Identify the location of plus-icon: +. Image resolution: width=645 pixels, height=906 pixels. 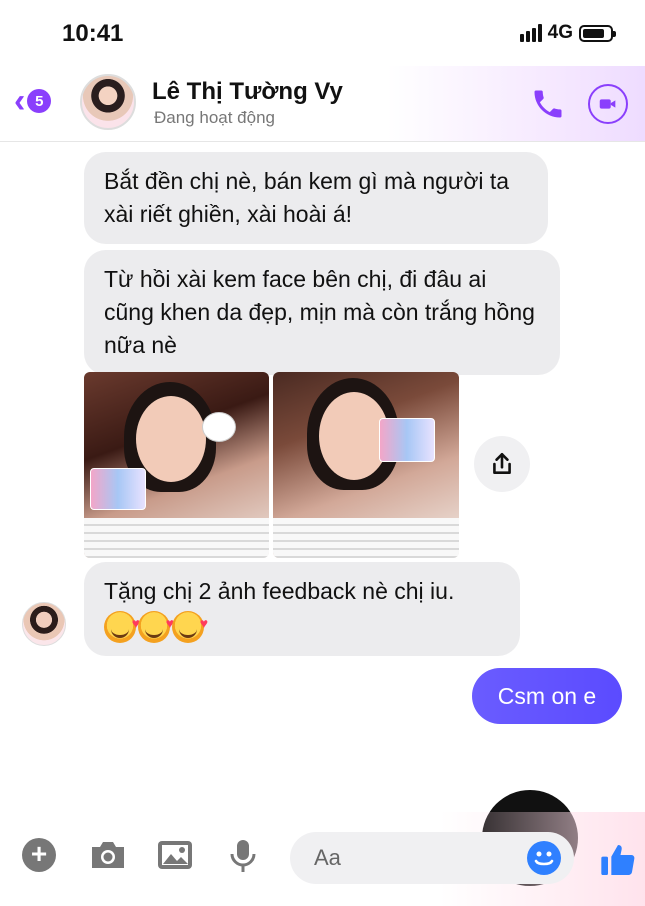
(39, 853).